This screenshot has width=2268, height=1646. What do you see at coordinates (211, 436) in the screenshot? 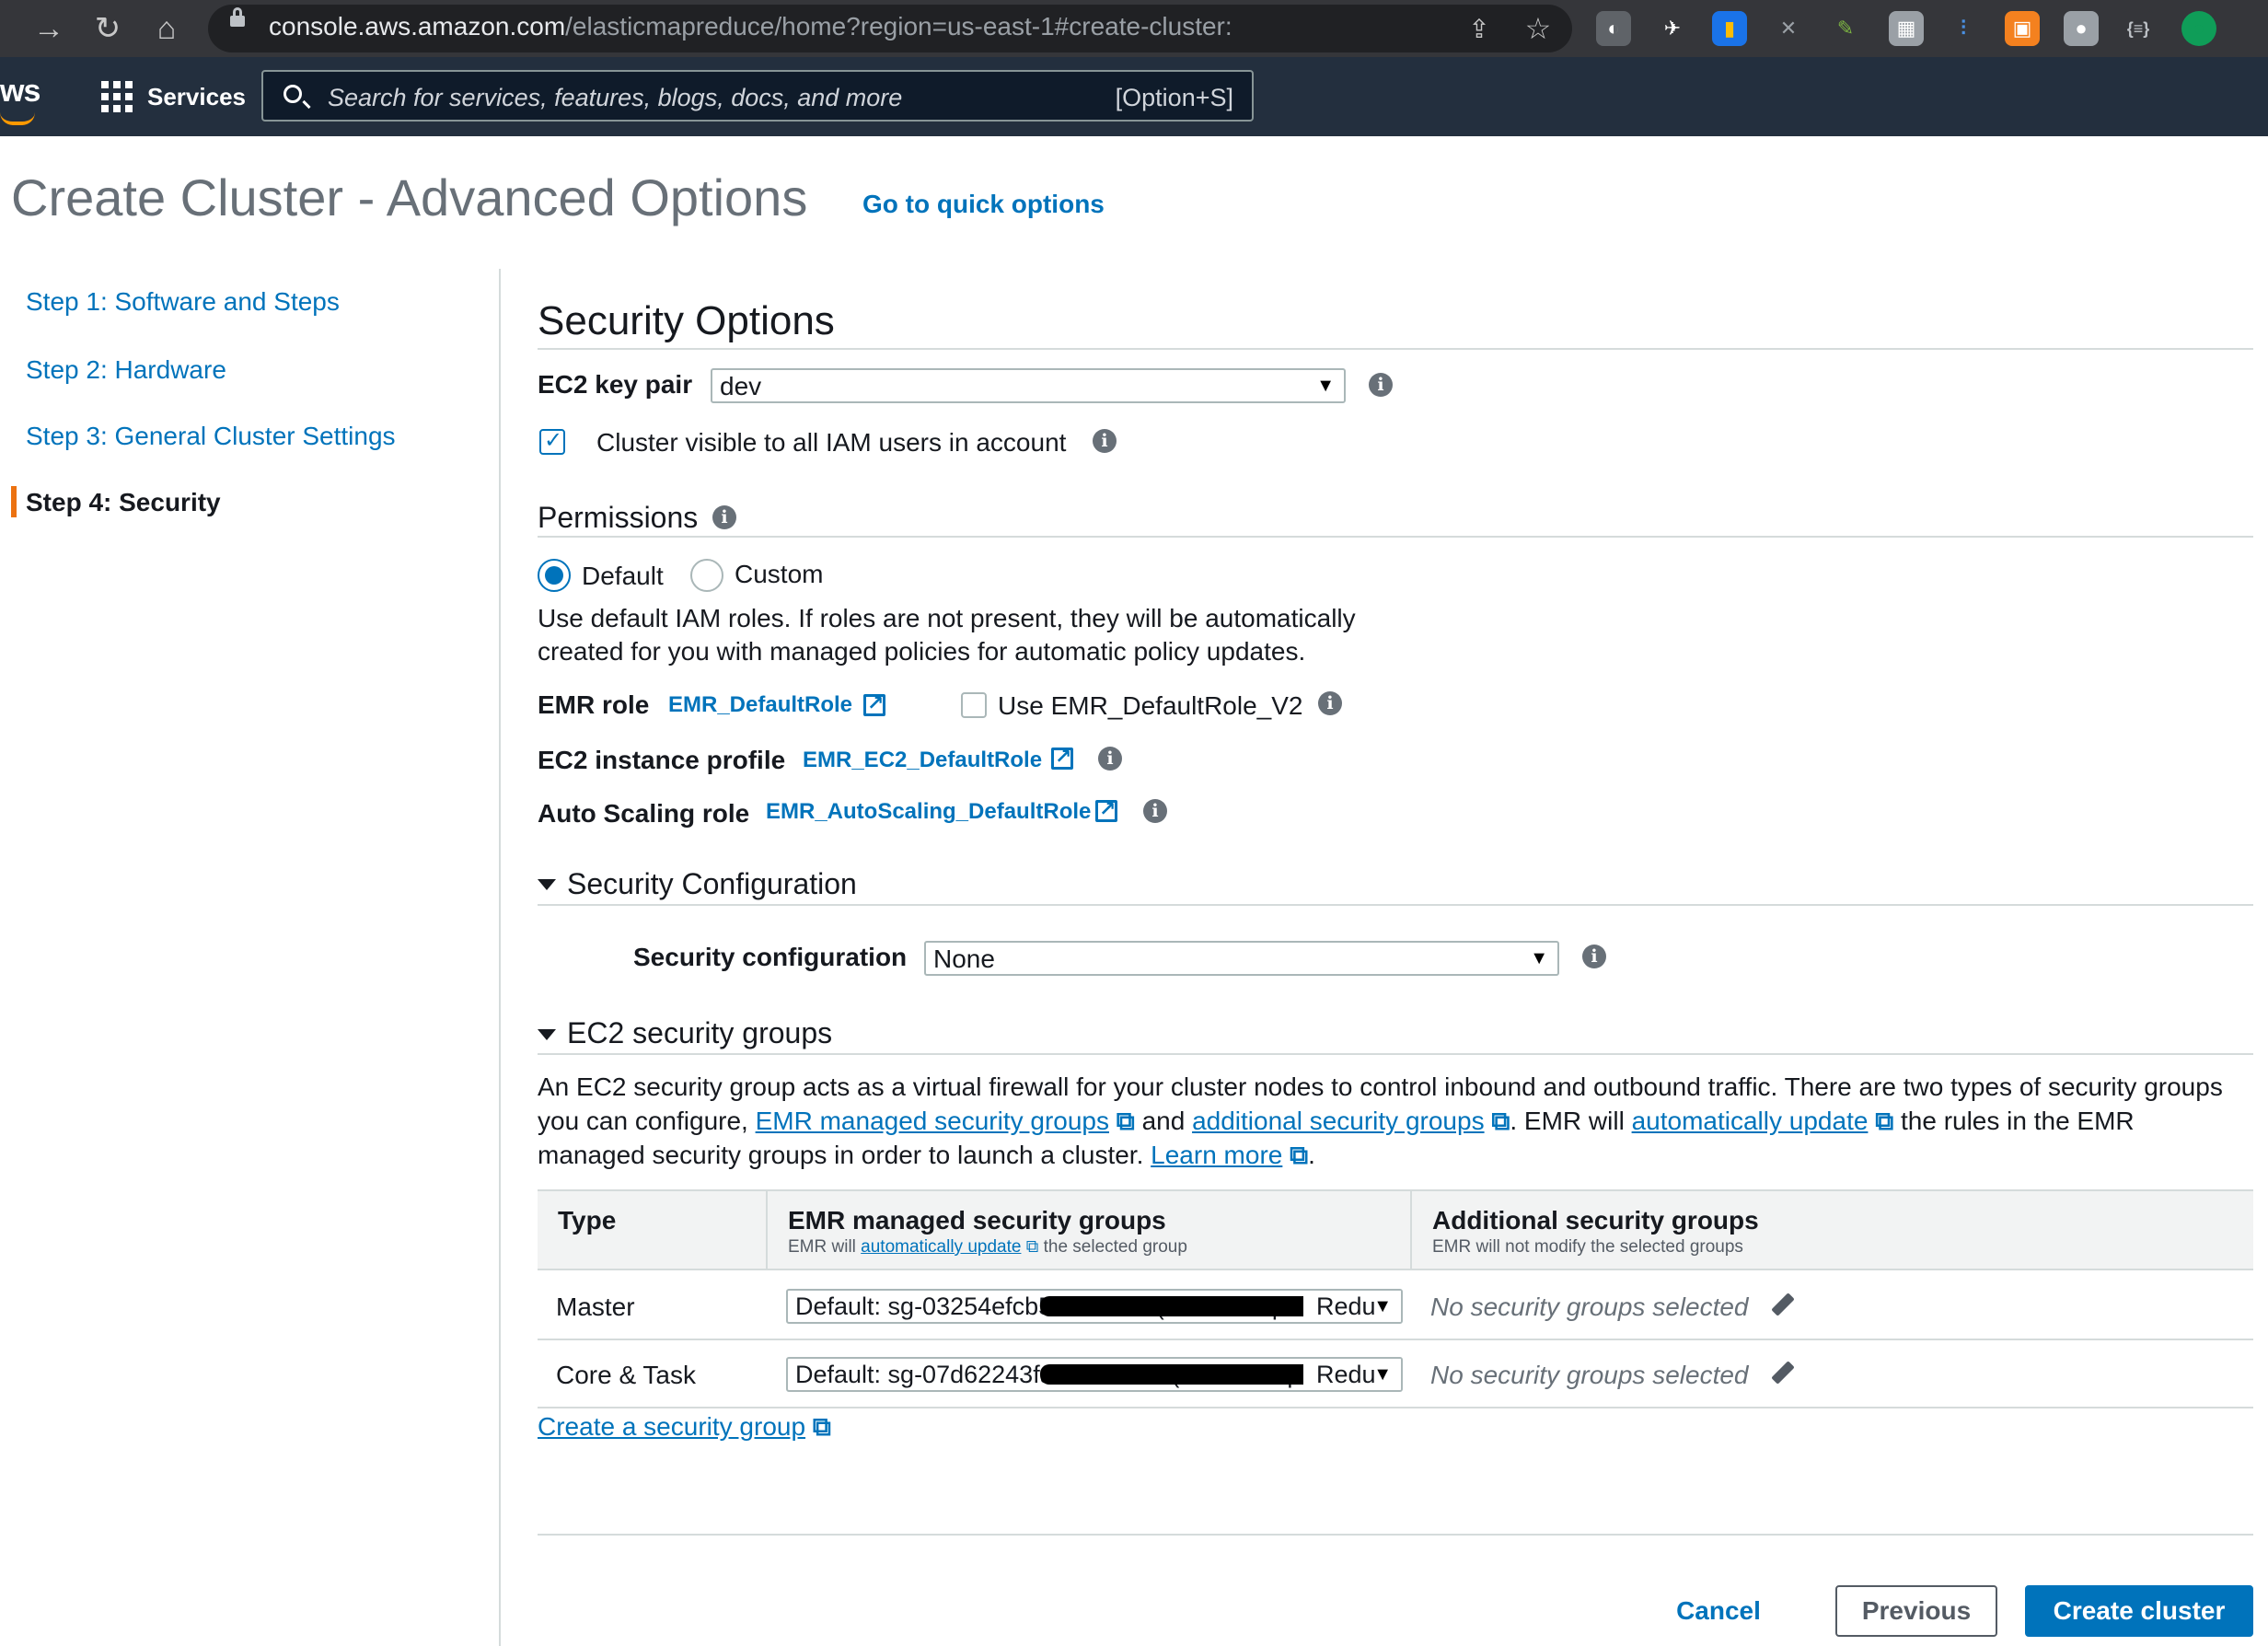
I see `step-3-link: Step 3: General Cluster Settings` at bounding box center [211, 436].